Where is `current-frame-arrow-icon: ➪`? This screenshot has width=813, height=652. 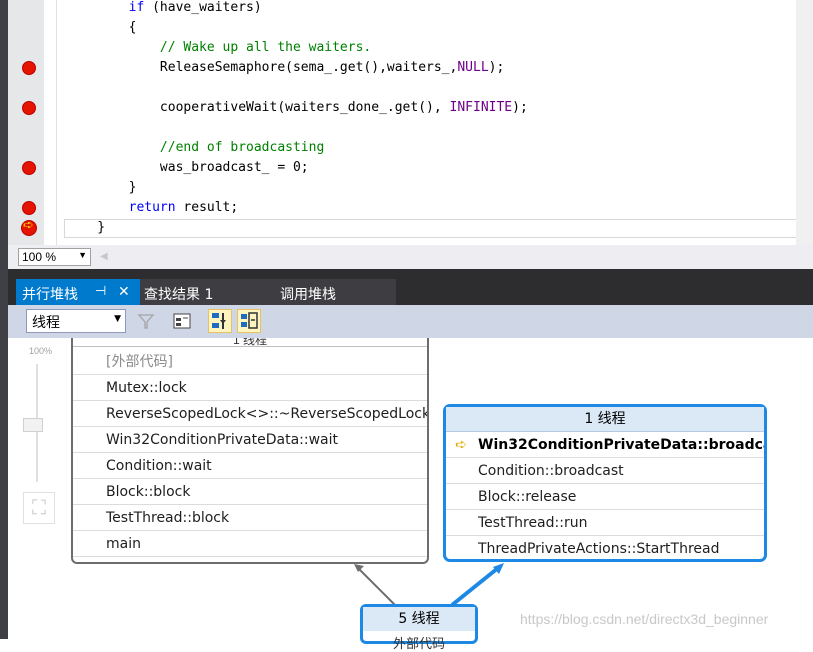
current-frame-arrow-icon: ➪ is located at coordinates (461, 445).